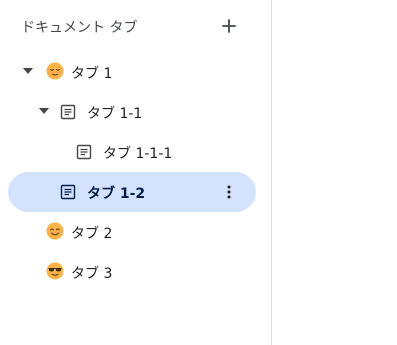  I want to click on tab-label: タブ 1-1-1, so click(138, 154).